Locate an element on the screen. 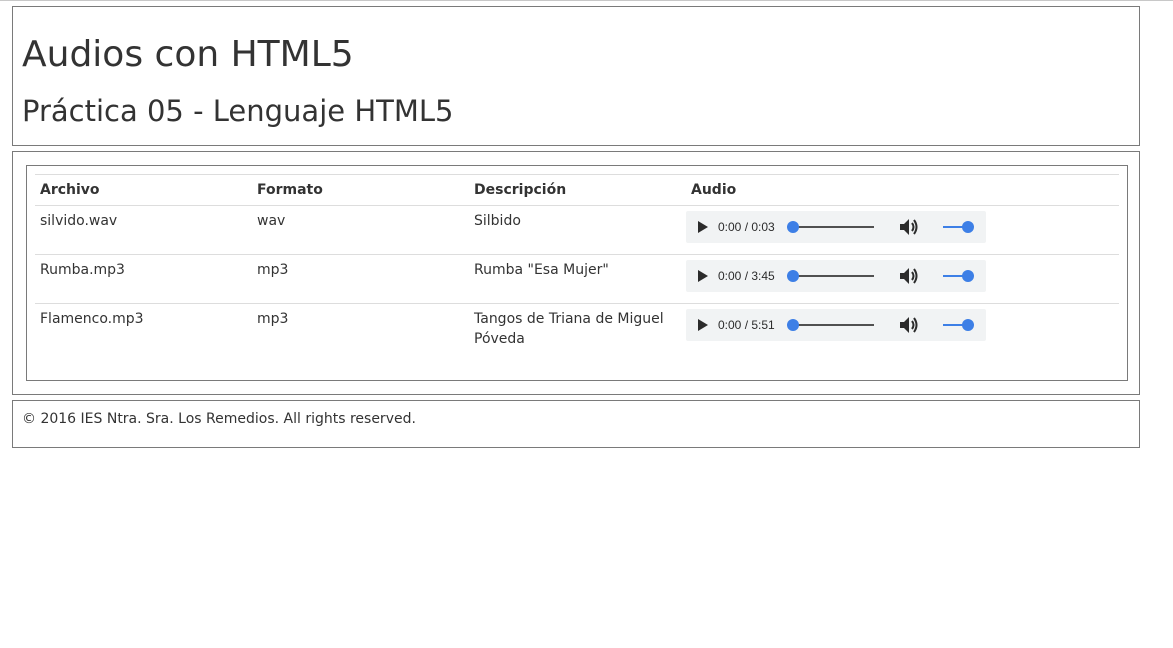 The image size is (1173, 648). cell-descripcion: Rumba "Esa Mujer" is located at coordinates (577, 279).